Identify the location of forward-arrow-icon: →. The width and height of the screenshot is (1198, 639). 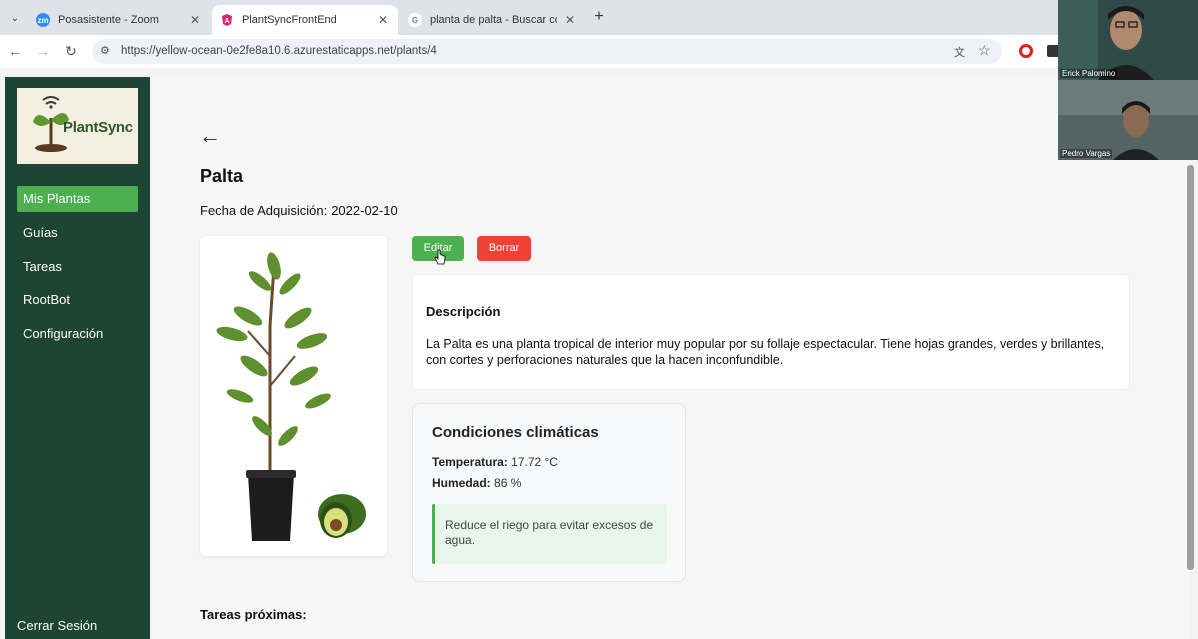
(43, 51).